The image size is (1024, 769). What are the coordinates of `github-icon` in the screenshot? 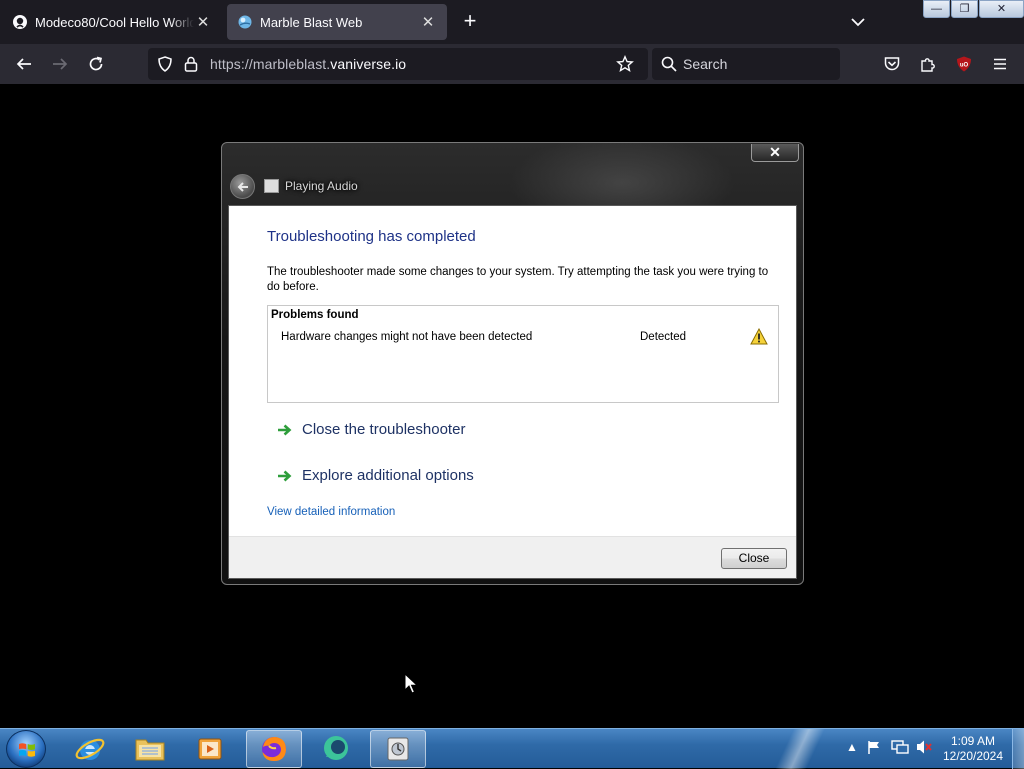 It's located at (20, 22).